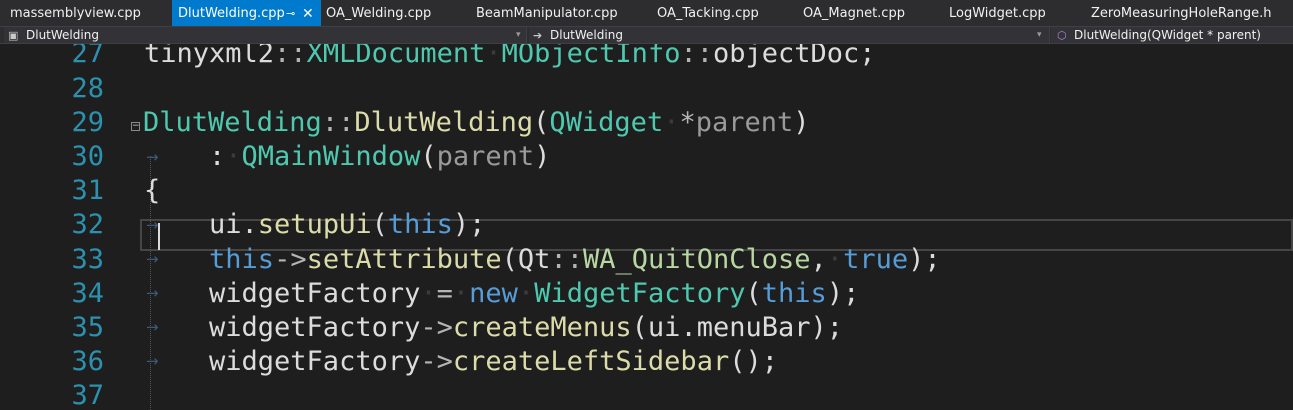 The height and width of the screenshot is (410, 1293). Describe the element at coordinates (789, 35) in the screenshot. I see `scope-dropdown: ➔ DlutWelding ▾` at that location.